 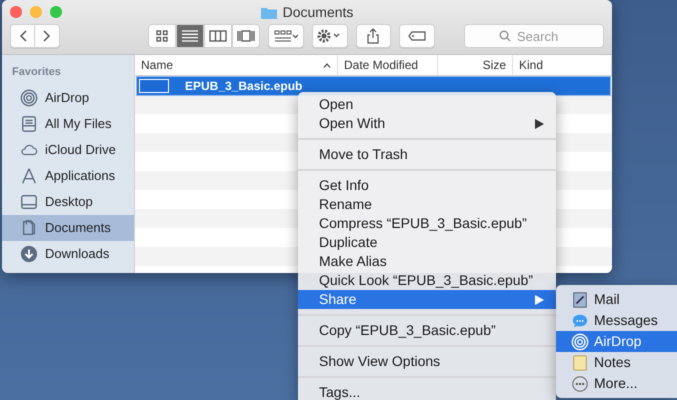 I want to click on speech-bubble-icon, so click(x=580, y=321).